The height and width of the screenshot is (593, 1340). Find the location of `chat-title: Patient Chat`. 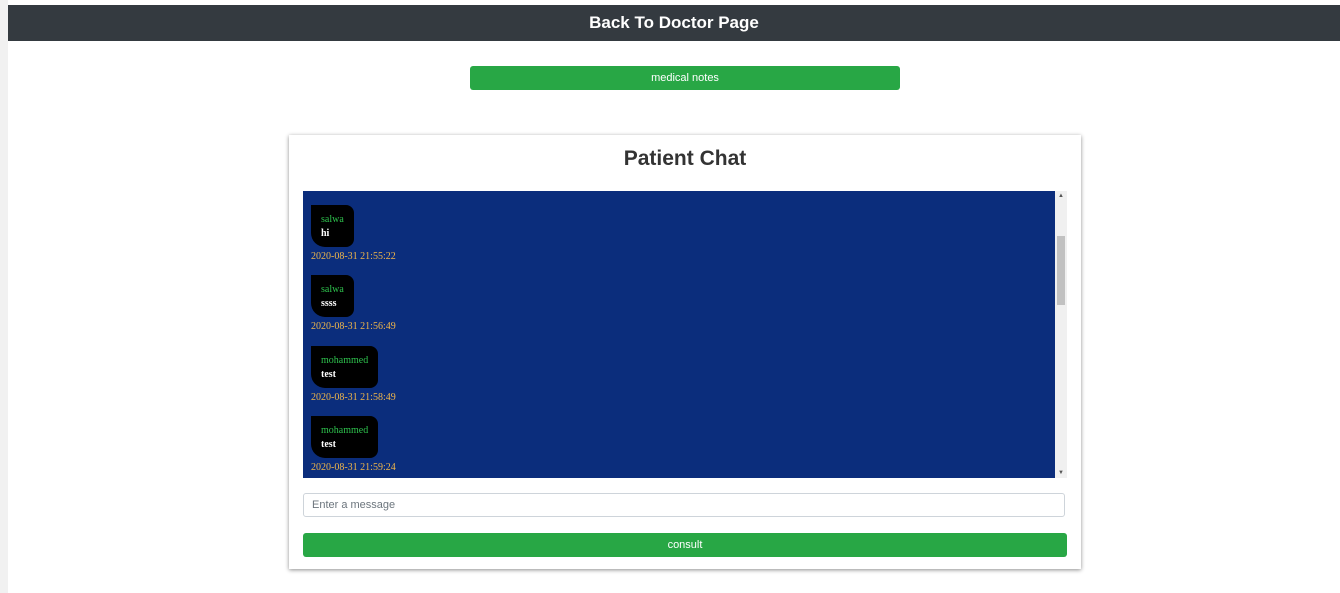

chat-title: Patient Chat is located at coordinates (685, 158).